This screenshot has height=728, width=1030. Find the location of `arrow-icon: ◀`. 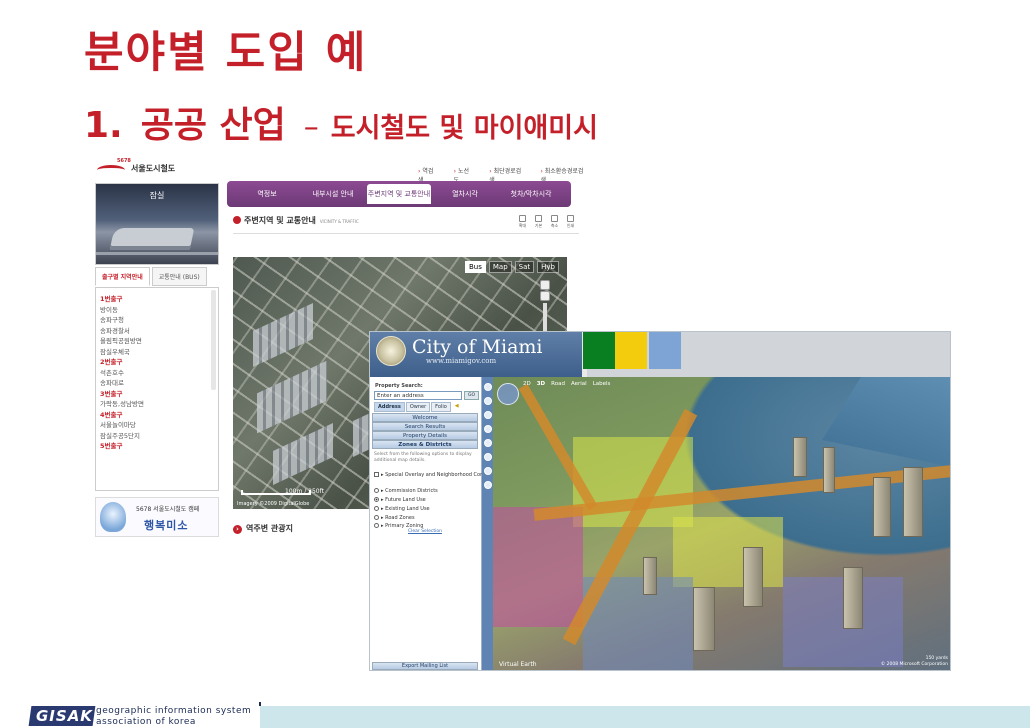

arrow-icon: ◀ is located at coordinates (457, 407).